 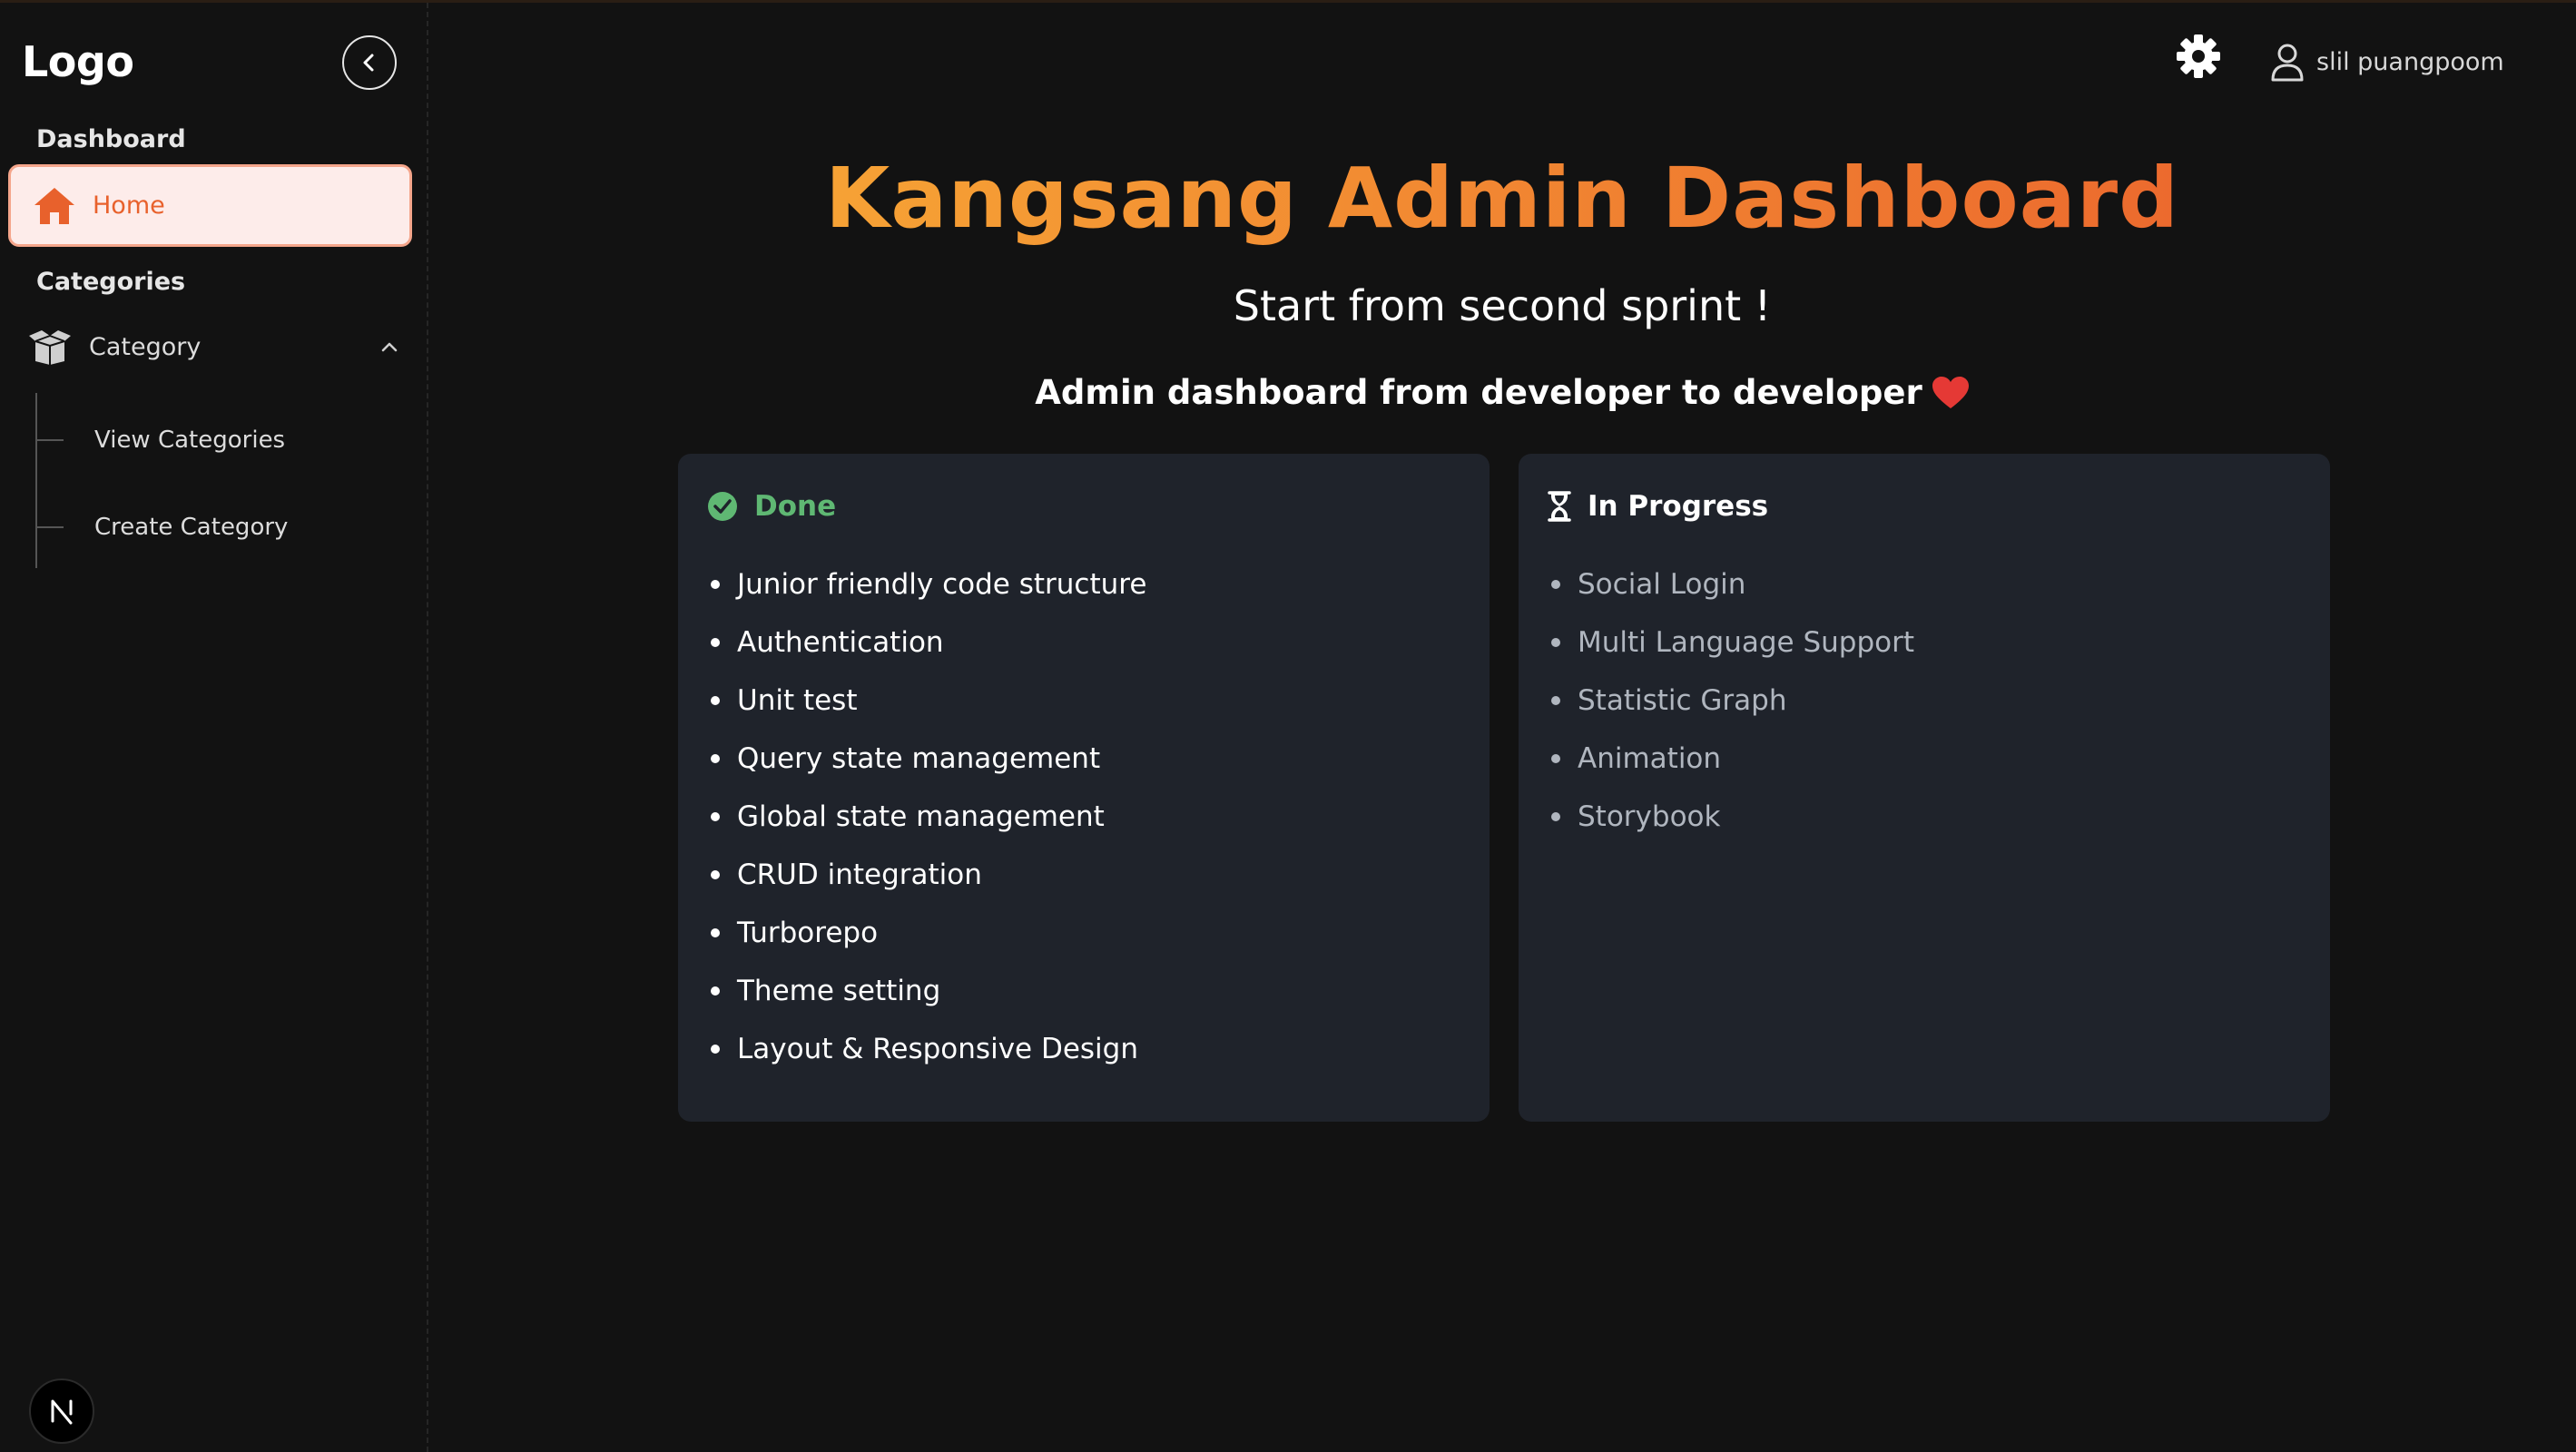 What do you see at coordinates (1732, 817) in the screenshot?
I see `list-item: Storybook` at bounding box center [1732, 817].